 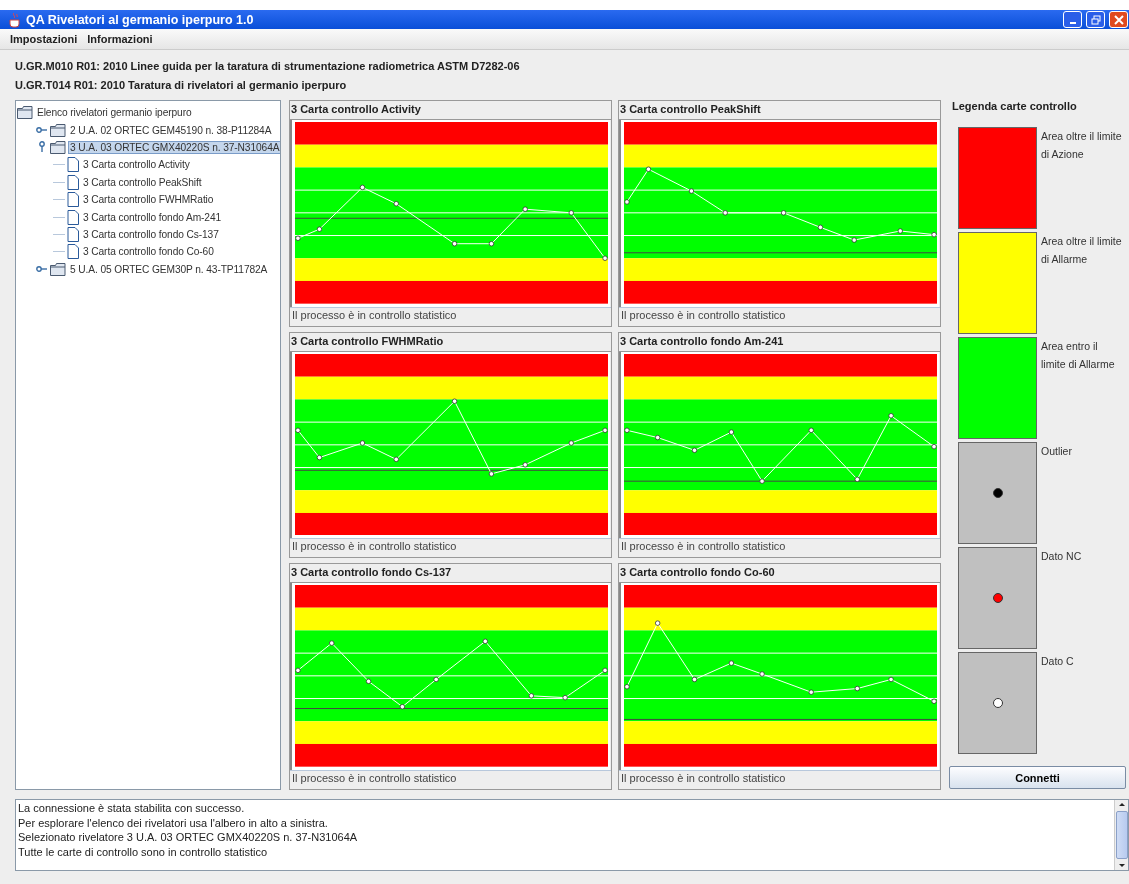 What do you see at coordinates (132, 809) in the screenshot?
I see `log-line: La connessione è stata stabilita con successo.` at bounding box center [132, 809].